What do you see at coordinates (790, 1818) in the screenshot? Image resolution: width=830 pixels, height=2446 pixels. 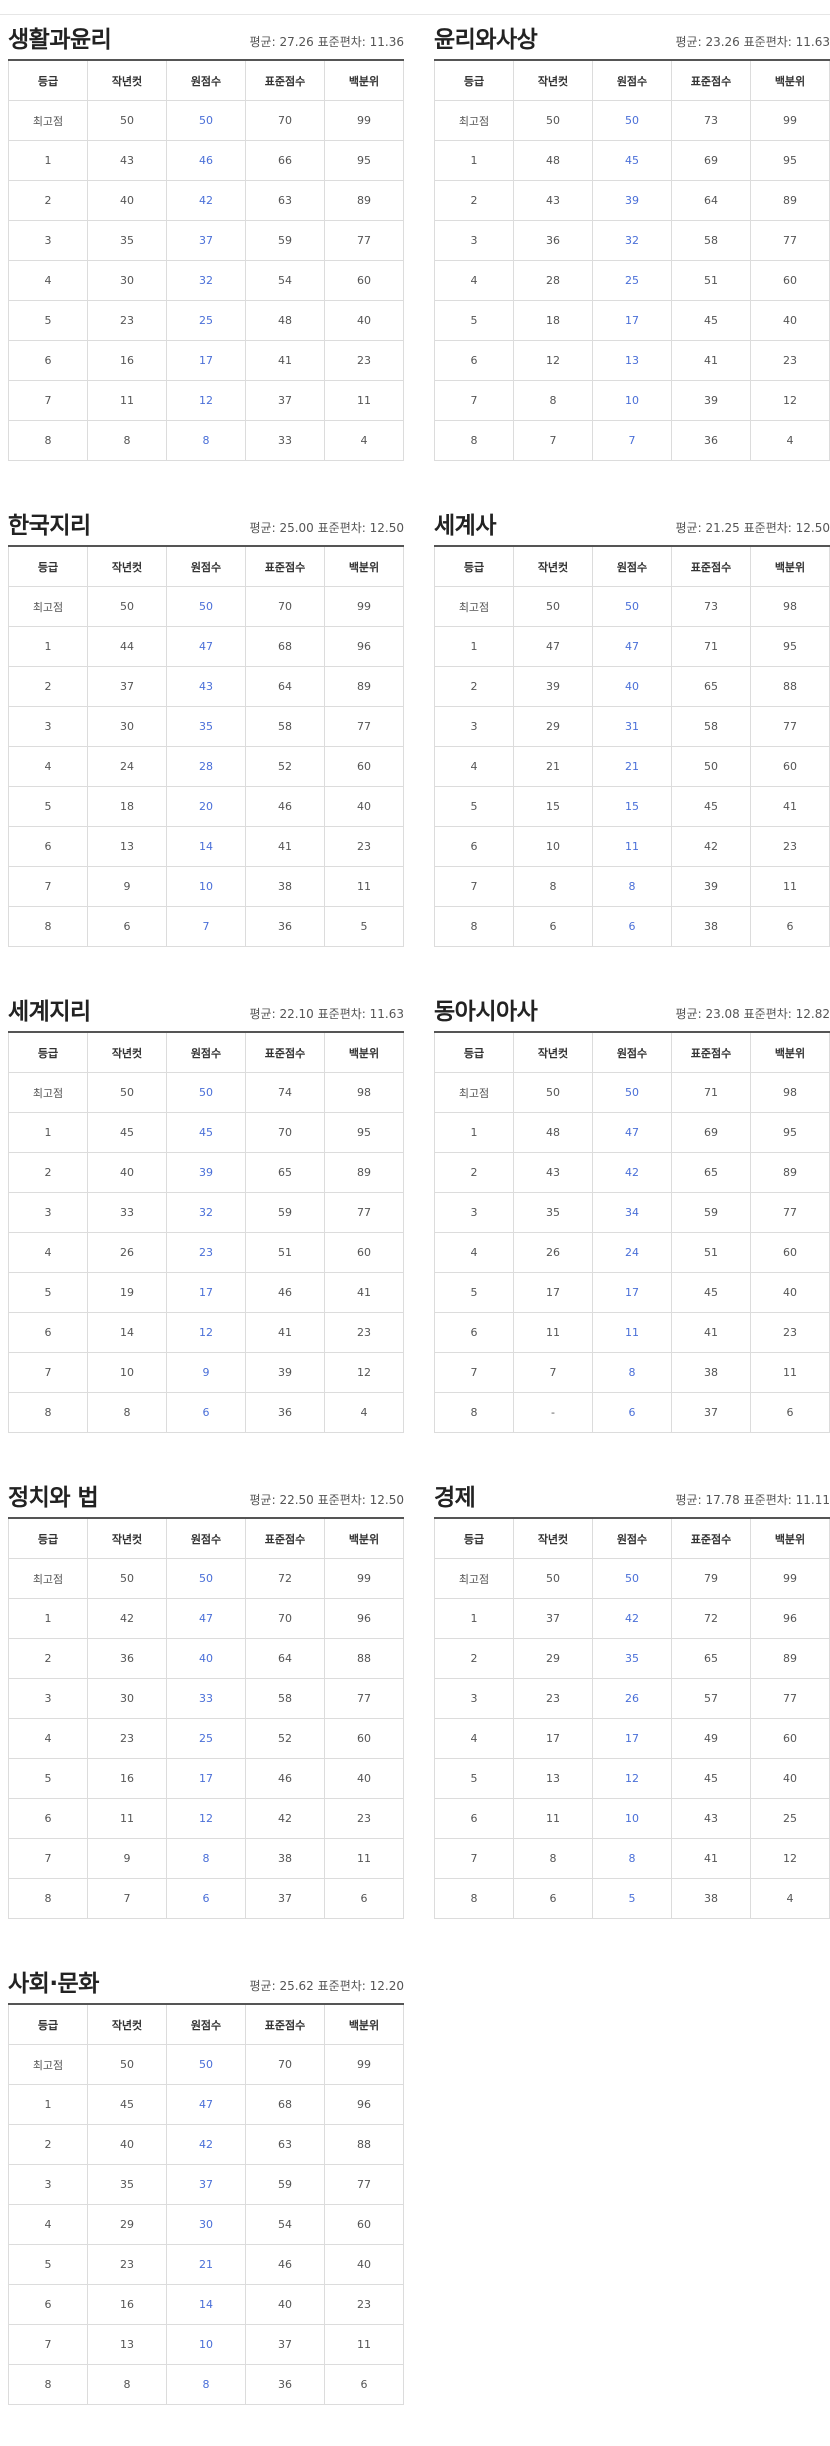 I see `percentile-cell: 25` at bounding box center [790, 1818].